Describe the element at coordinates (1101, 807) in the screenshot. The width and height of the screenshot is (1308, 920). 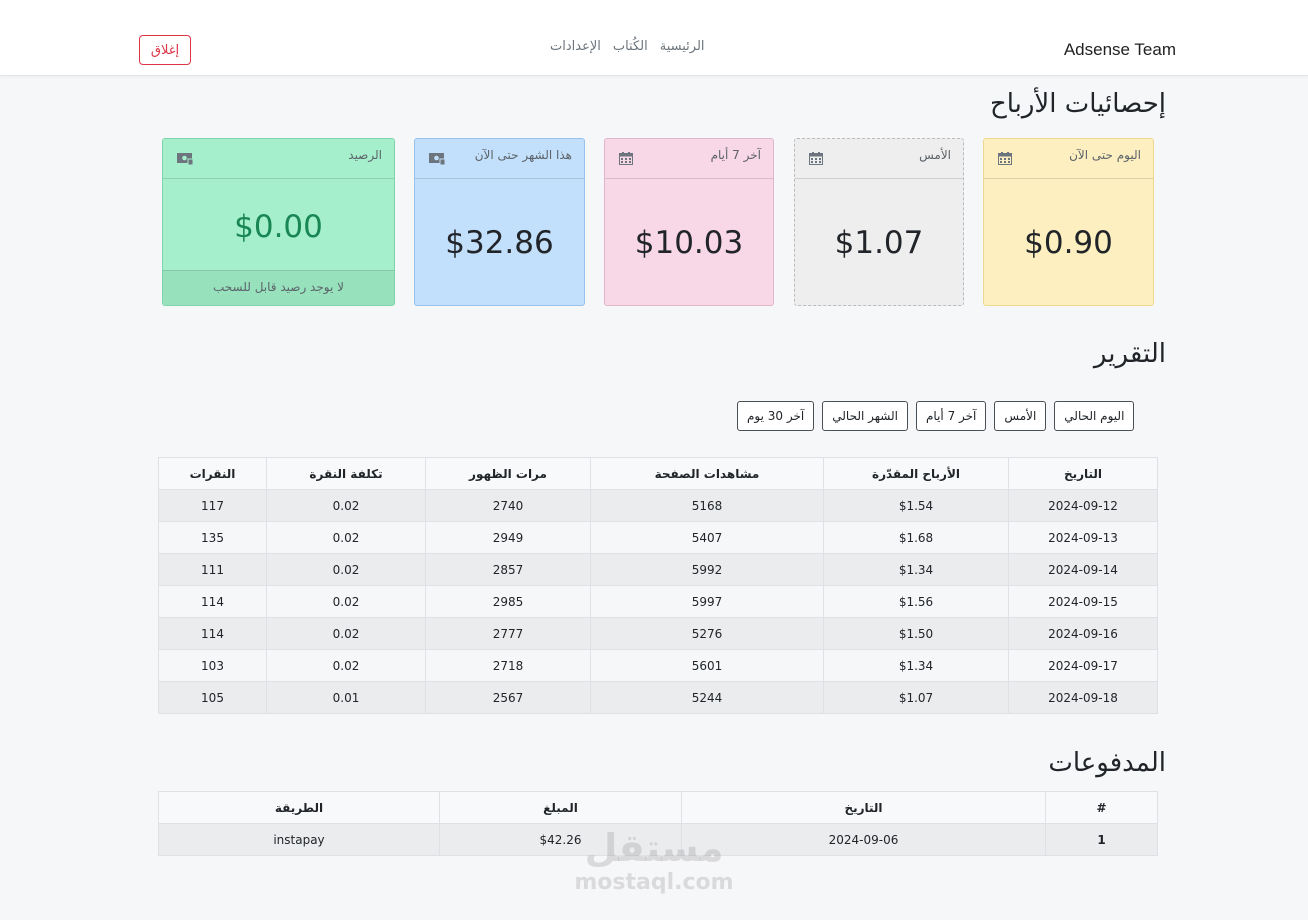
I see `table-header-cell: #` at that location.